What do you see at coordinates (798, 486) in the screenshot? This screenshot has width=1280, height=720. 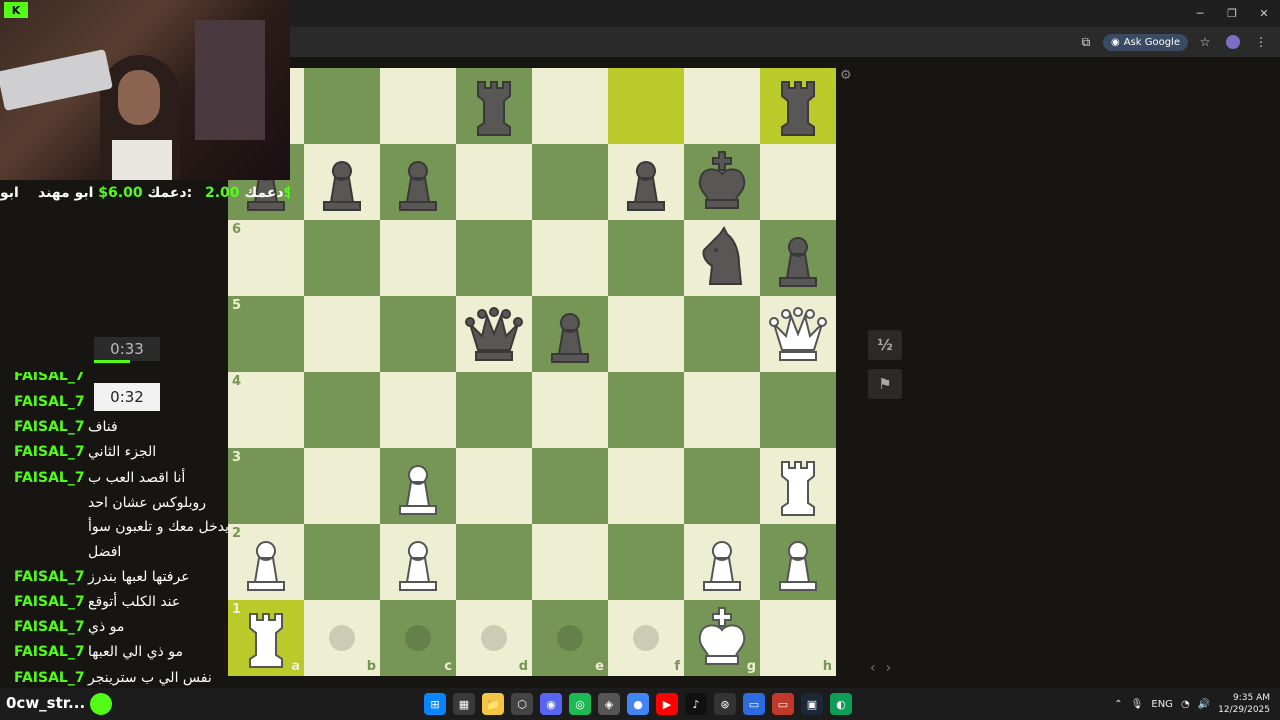 I see `white-rook-icon` at bounding box center [798, 486].